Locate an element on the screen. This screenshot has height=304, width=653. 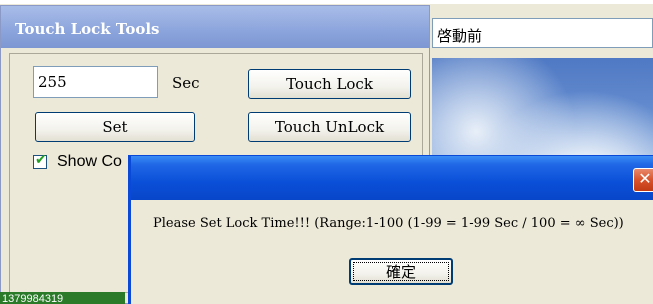
taskbar-text: 1379984319 is located at coordinates (62, 298).